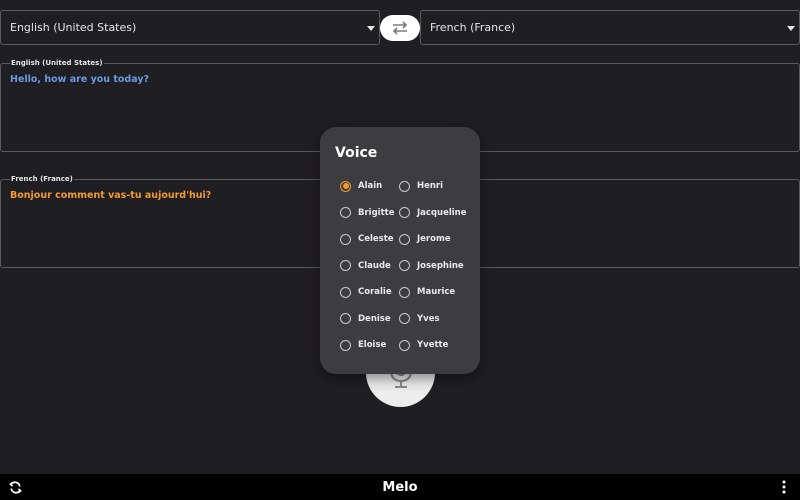 The height and width of the screenshot is (500, 800). What do you see at coordinates (374, 318) in the screenshot?
I see `voice-option-label: Denise` at bounding box center [374, 318].